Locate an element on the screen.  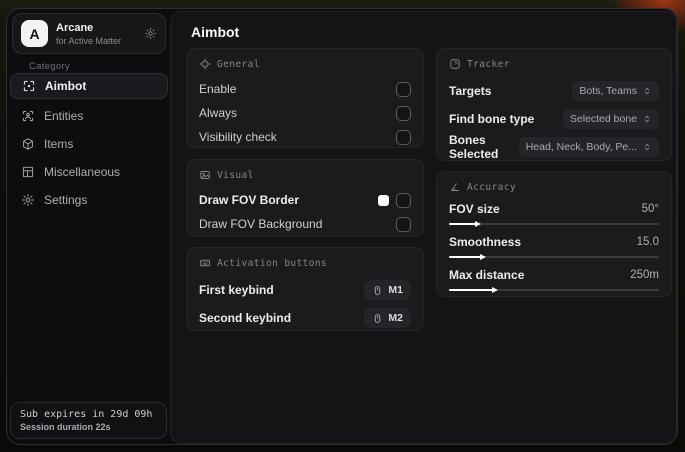
setting-label: FOV size is located at coordinates (474, 209).